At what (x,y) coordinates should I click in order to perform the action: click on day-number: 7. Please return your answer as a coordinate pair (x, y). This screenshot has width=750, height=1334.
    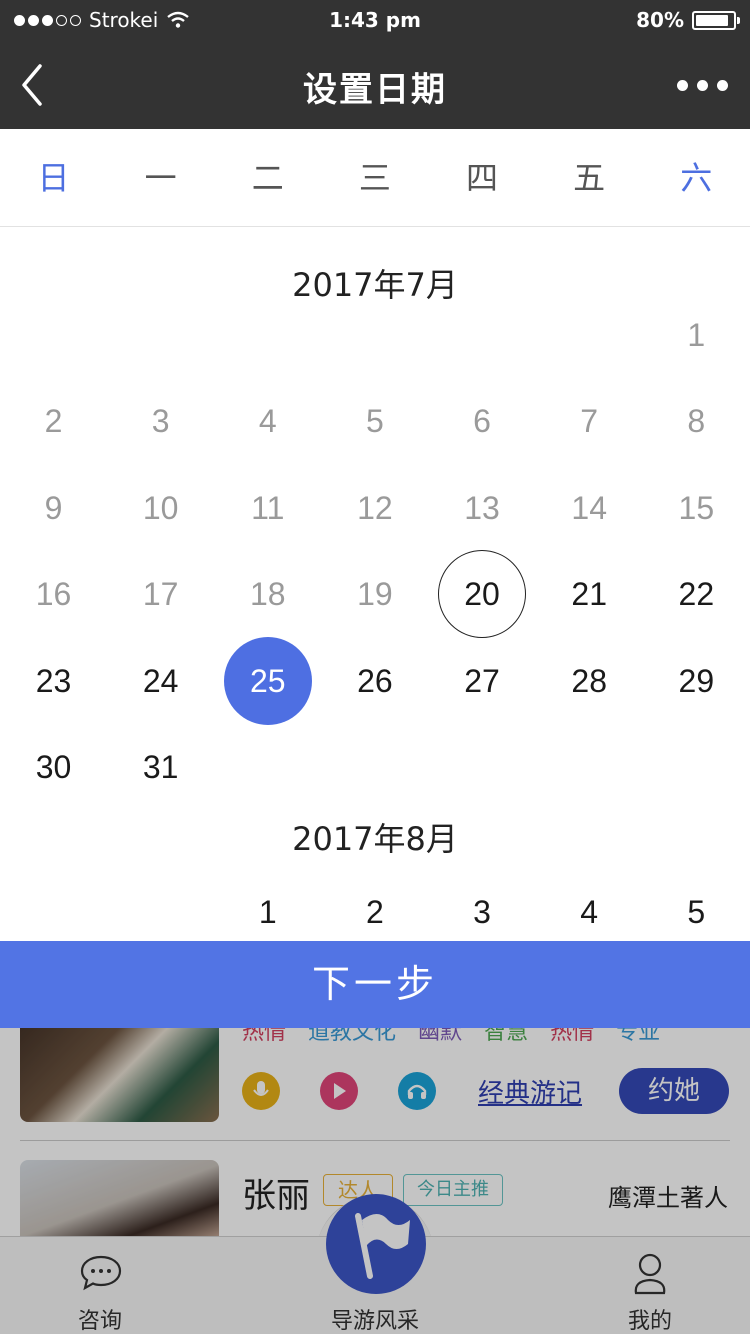
    Looking at the image, I should click on (589, 420).